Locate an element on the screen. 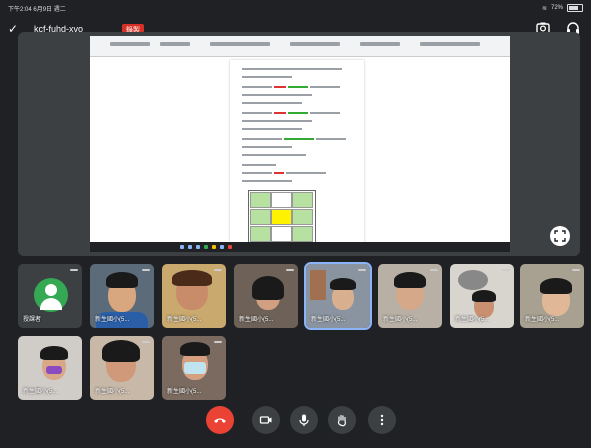 Image resolution: width=591 pixels, height=448 pixels. status-right: ≋ 72% is located at coordinates (562, 8).